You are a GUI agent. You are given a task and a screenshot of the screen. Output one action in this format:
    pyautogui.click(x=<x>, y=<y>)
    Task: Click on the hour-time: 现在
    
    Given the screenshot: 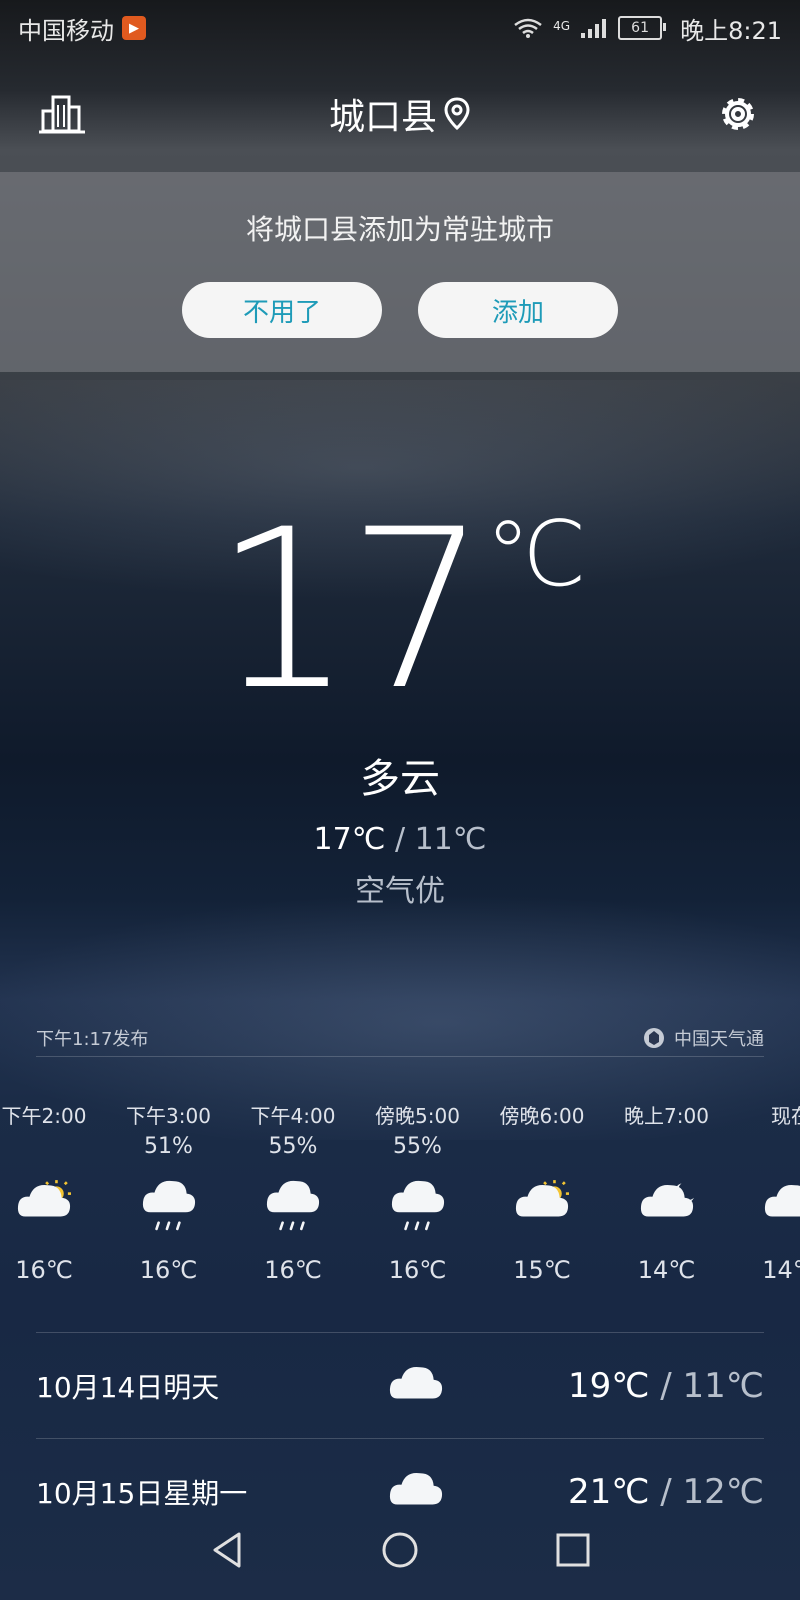 What is the action you would take?
    pyautogui.click(x=785, y=1116)
    